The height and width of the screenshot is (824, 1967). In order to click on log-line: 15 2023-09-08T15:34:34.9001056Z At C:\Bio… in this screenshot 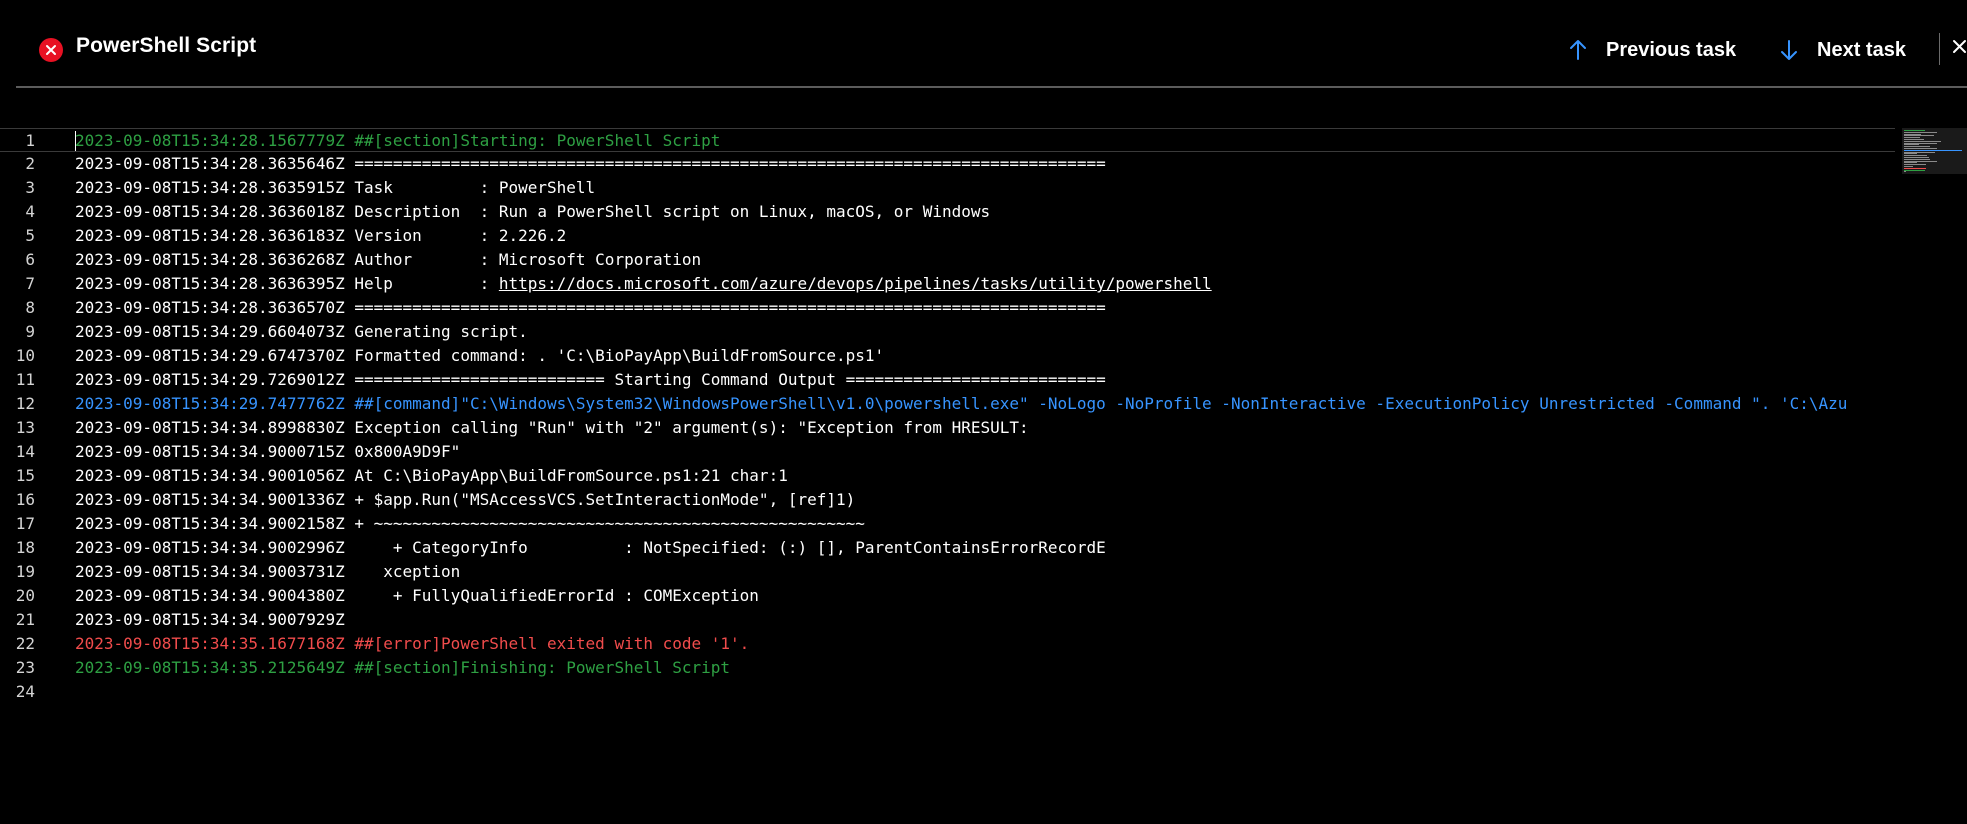, I will do `click(947, 476)`.